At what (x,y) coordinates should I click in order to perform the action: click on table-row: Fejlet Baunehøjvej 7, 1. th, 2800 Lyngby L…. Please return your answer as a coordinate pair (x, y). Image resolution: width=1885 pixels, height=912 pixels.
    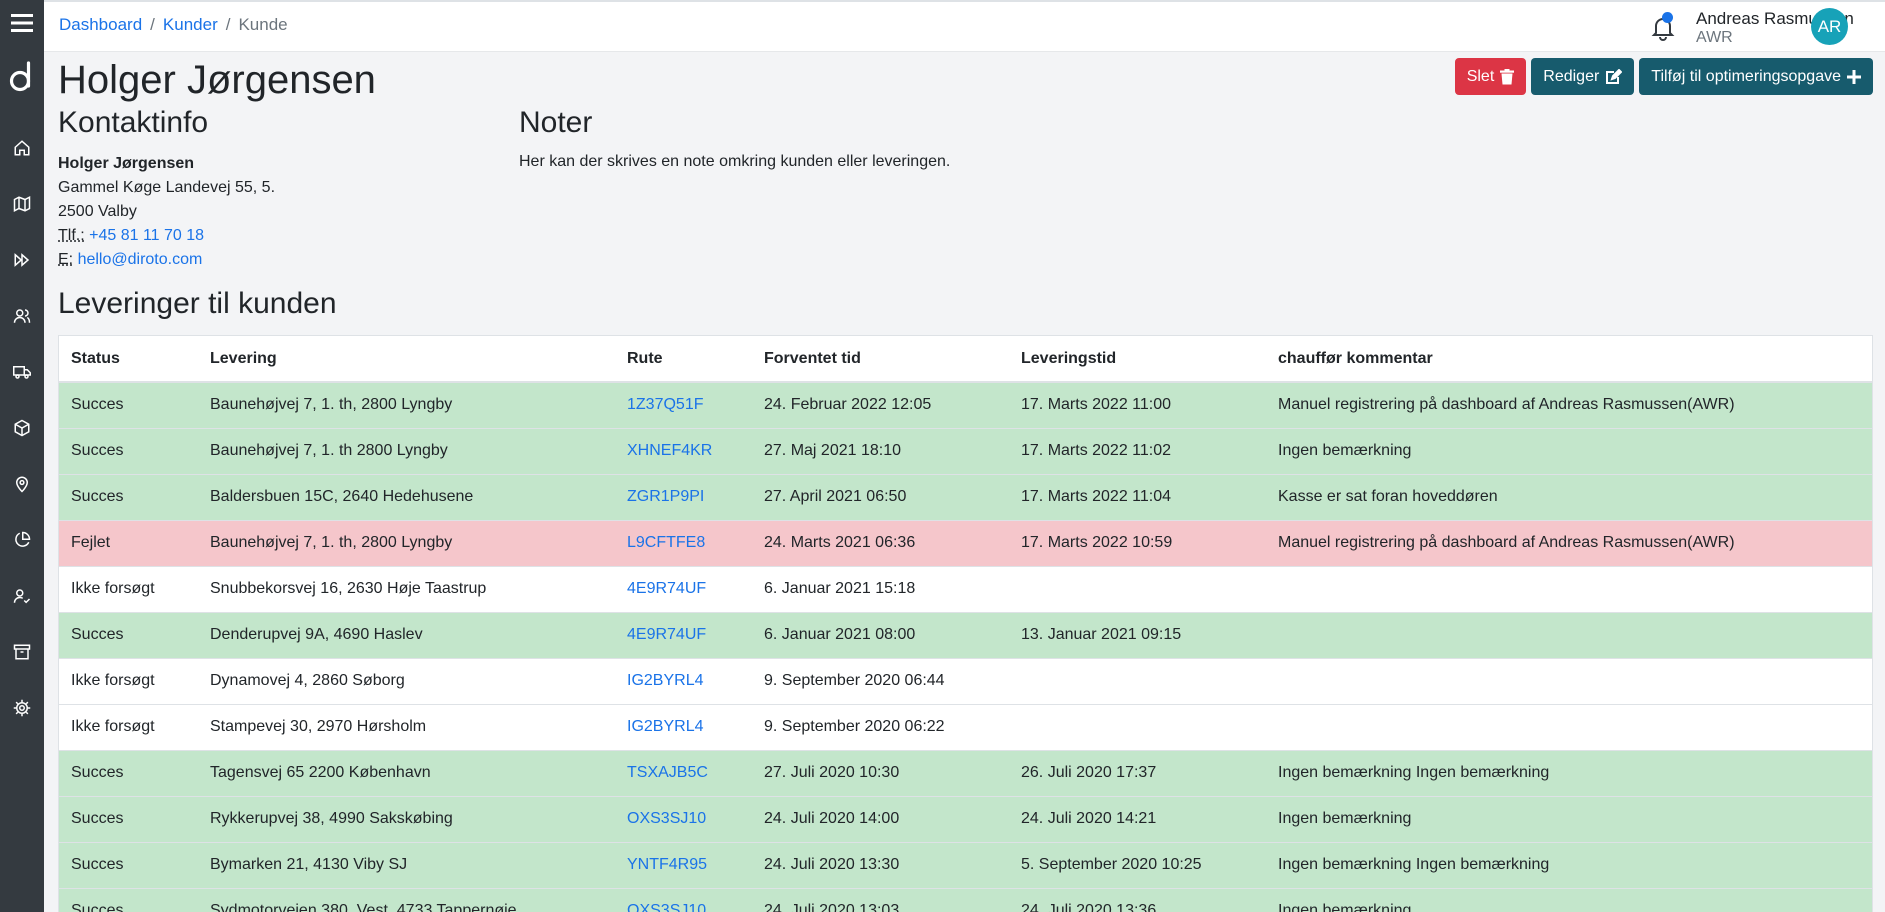
    Looking at the image, I should click on (965, 542).